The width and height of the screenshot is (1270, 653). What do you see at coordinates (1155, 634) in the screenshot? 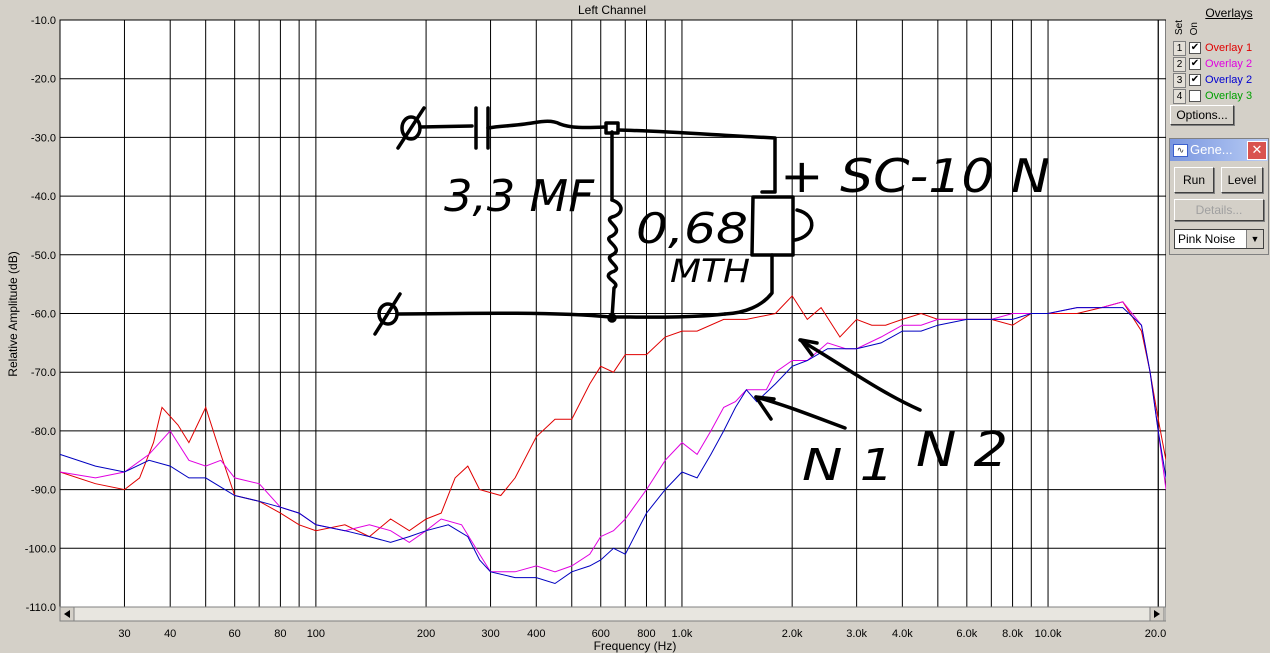
I see `x-tick-label: 20.0k` at bounding box center [1155, 634].